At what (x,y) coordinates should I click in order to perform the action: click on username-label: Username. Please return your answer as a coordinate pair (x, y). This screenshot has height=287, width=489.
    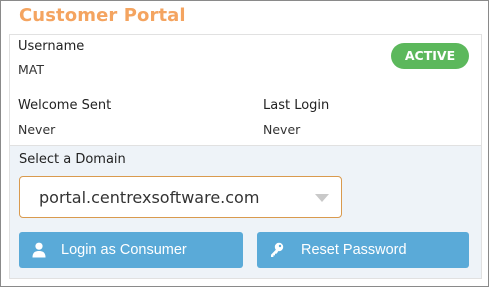
    Looking at the image, I should click on (51, 46).